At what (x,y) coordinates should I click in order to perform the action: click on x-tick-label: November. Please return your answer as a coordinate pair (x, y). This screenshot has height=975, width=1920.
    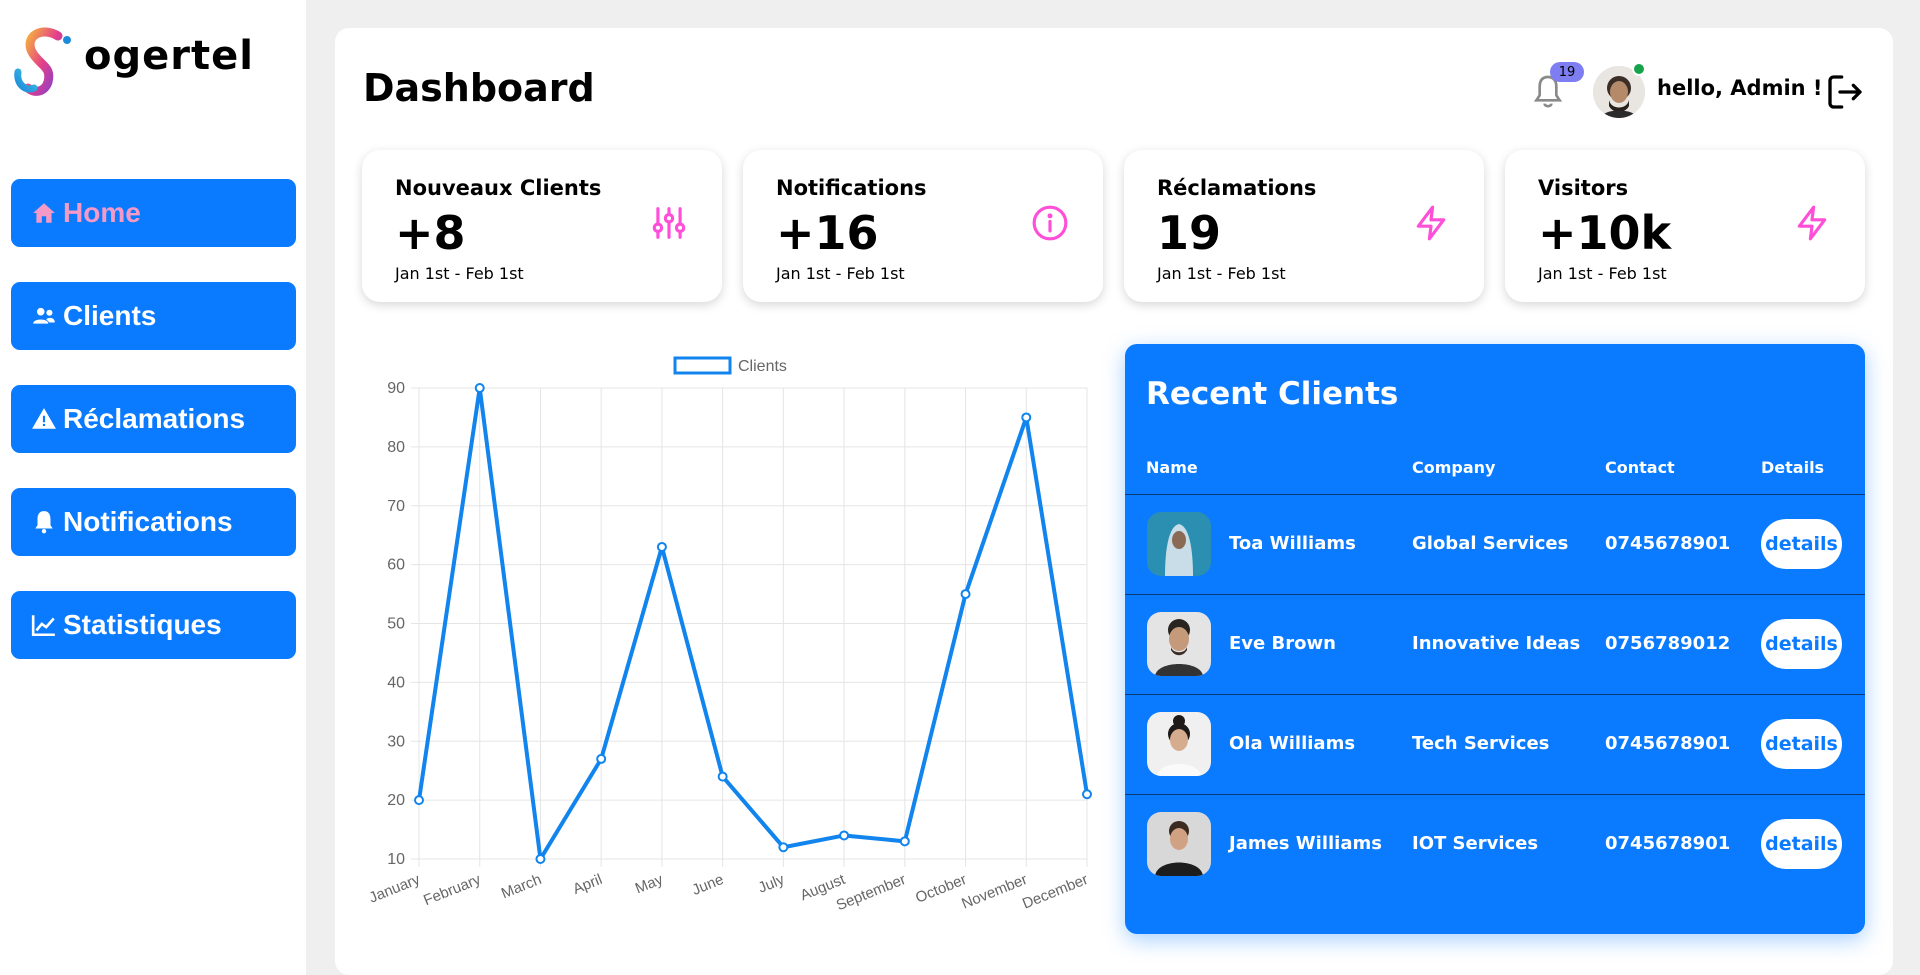
    Looking at the image, I should click on (994, 892).